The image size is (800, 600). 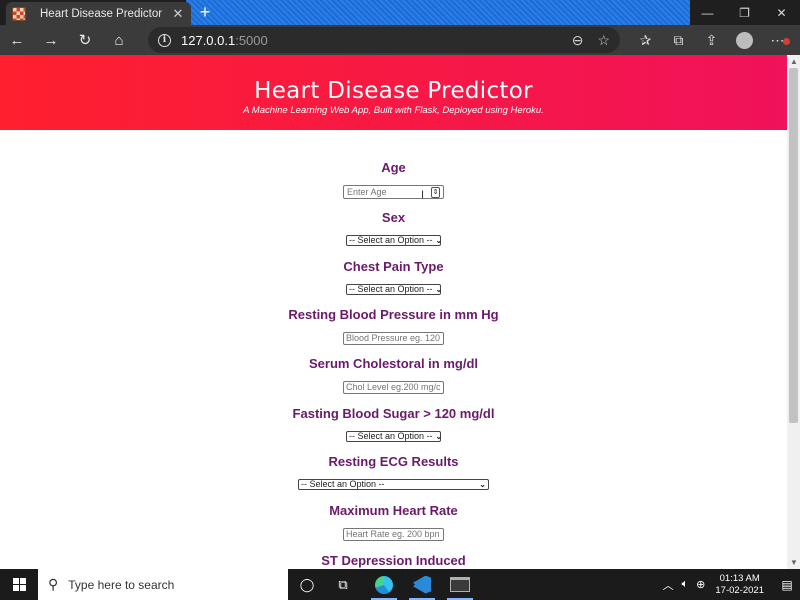 I want to click on windows-logo-icon, so click(x=19, y=584).